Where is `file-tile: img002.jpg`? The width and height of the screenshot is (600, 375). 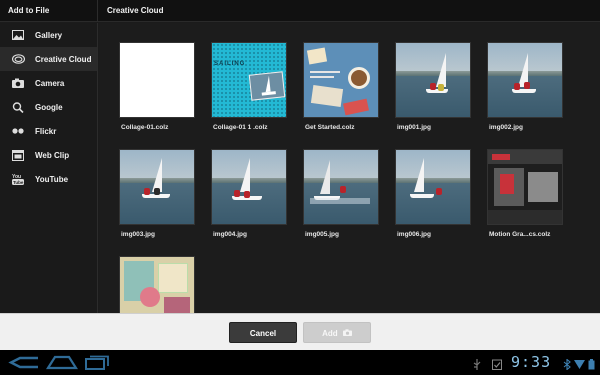 file-tile: img002.jpg is located at coordinates (525, 89).